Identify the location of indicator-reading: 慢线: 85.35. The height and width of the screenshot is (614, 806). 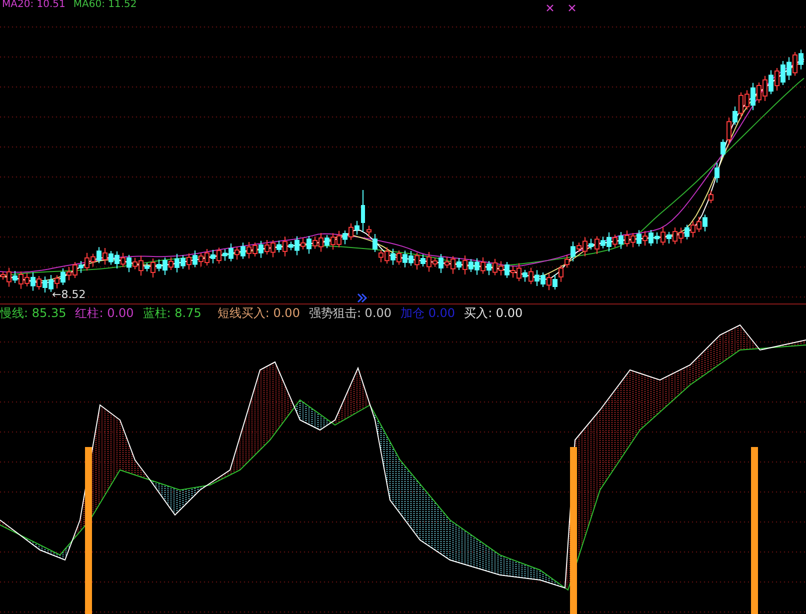
(33, 313).